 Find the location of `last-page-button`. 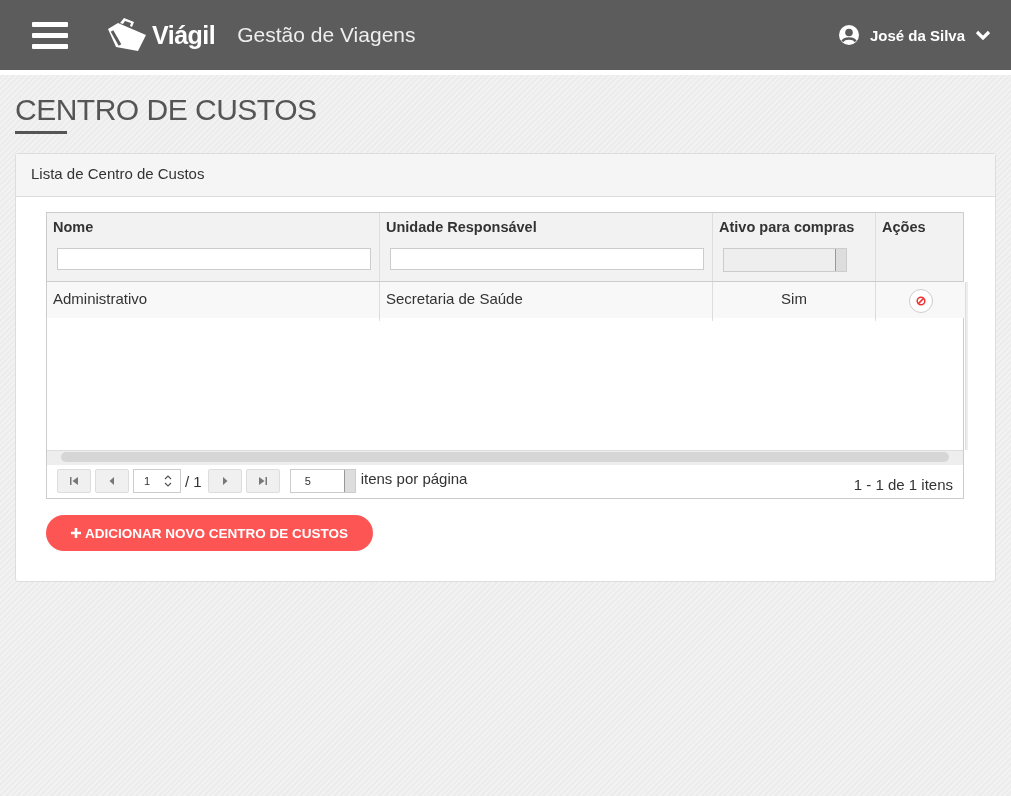

last-page-button is located at coordinates (262, 481).